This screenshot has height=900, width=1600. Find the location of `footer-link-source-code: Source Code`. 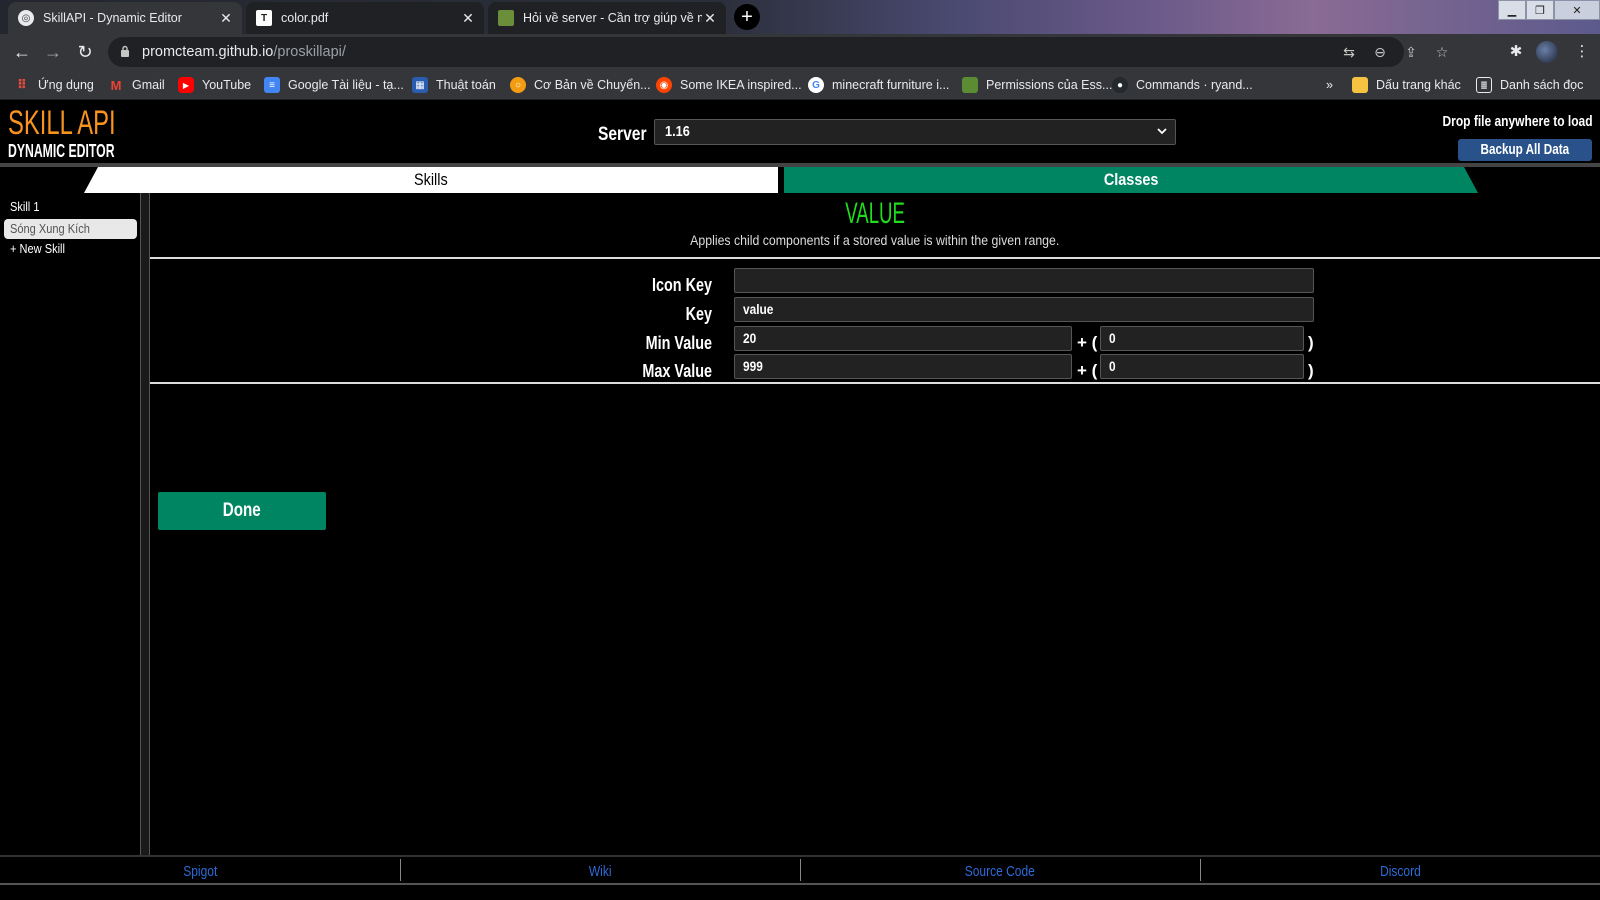

footer-link-source-code: Source Code is located at coordinates (1000, 871).